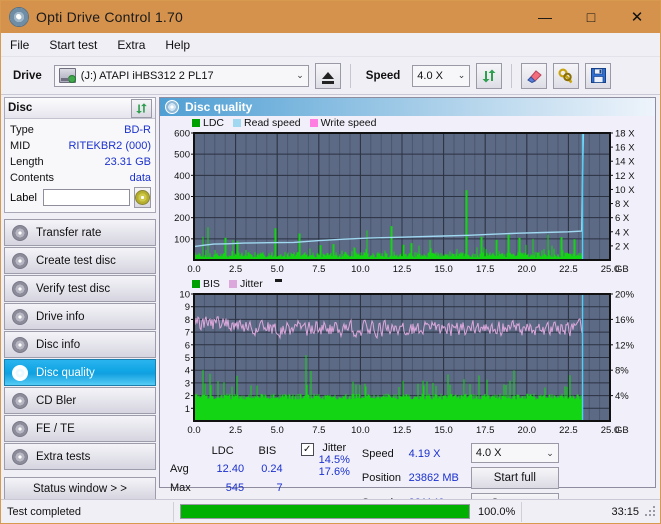 The image size is (661, 524). Describe the element at coordinates (334, 460) in the screenshot. I see `jitter-avg: 14.5%` at that location.